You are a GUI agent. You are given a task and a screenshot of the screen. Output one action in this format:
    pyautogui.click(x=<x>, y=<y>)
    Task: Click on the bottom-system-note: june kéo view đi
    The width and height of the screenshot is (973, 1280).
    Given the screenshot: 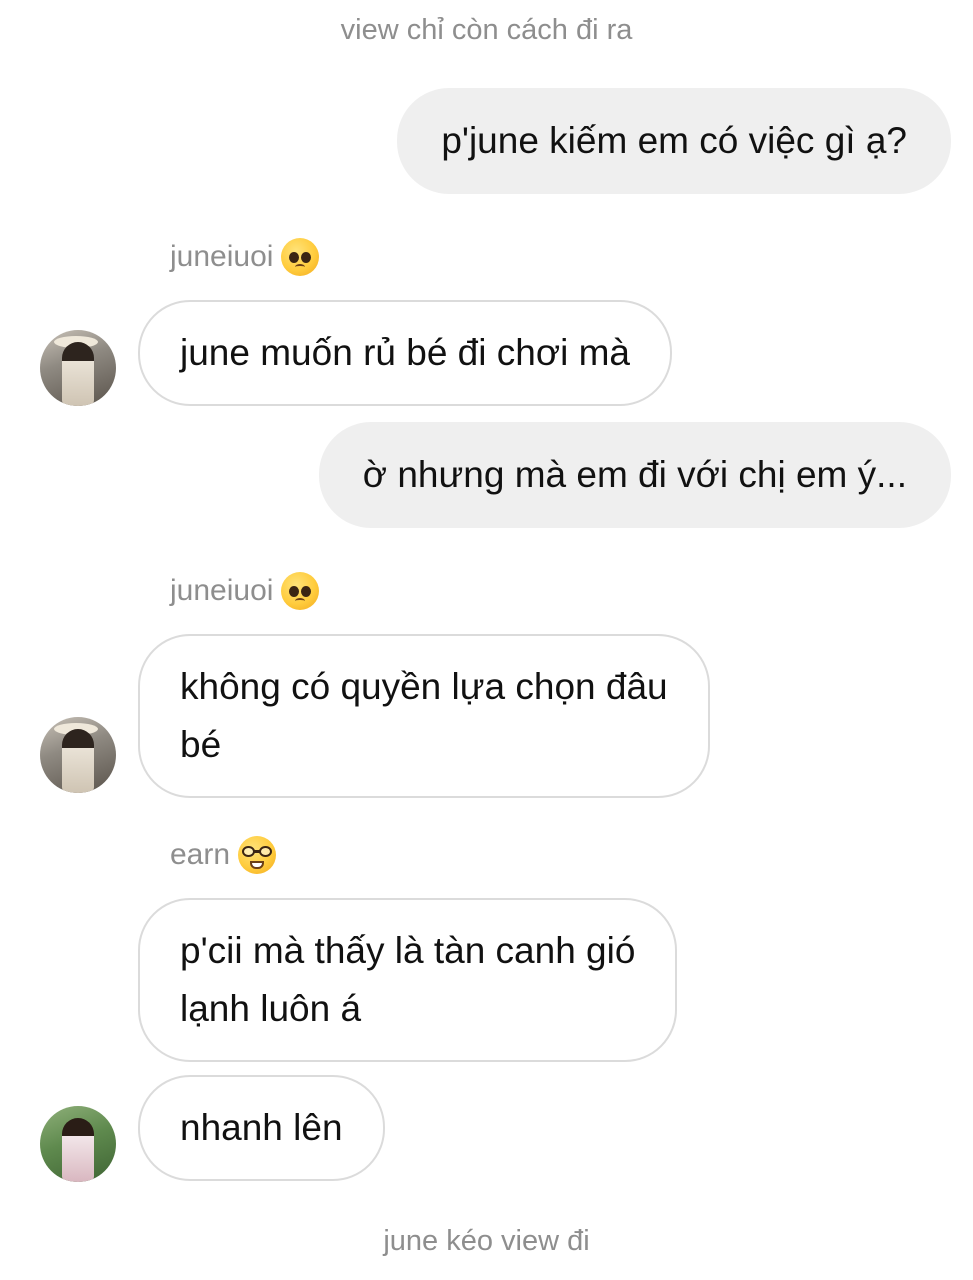 What is the action you would take?
    pyautogui.click(x=486, y=1241)
    